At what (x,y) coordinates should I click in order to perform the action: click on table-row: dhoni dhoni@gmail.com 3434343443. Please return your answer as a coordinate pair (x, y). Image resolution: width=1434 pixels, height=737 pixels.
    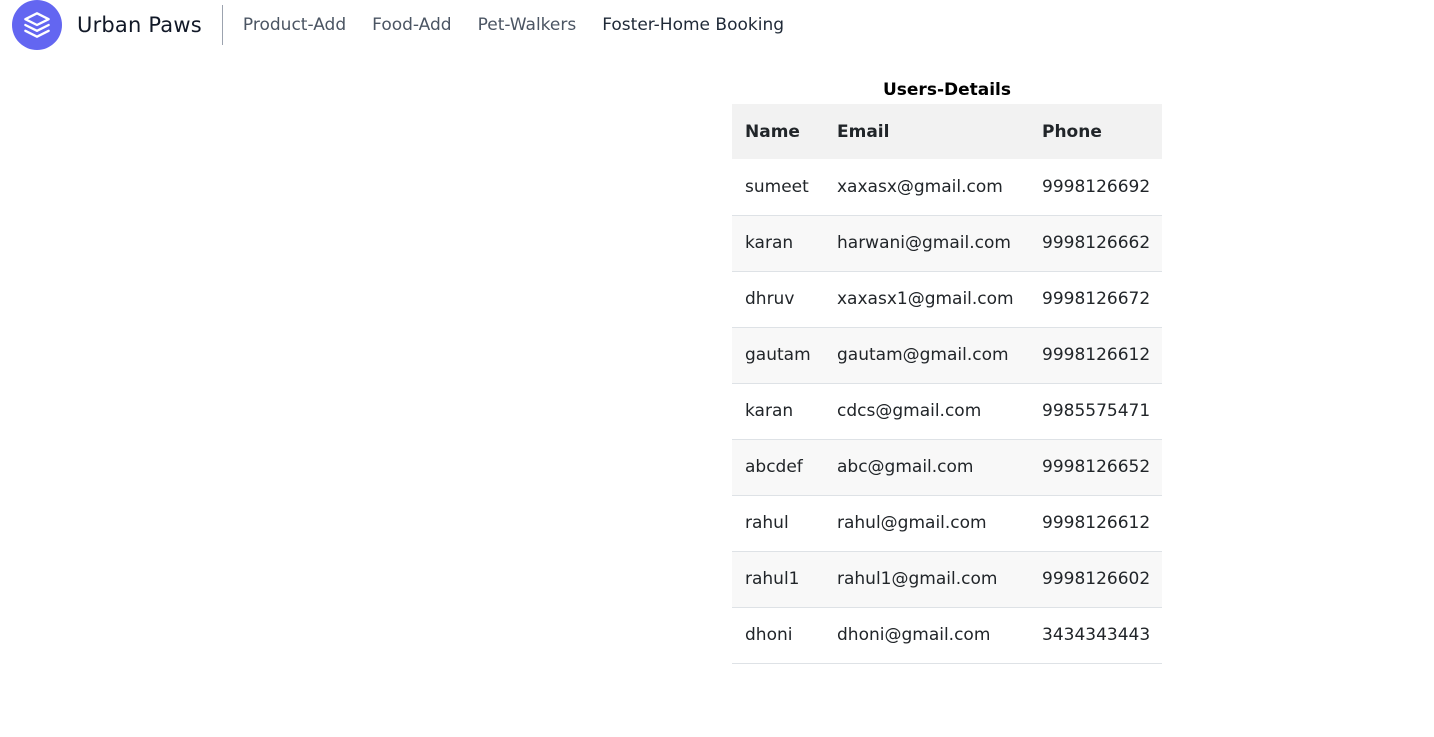
    Looking at the image, I should click on (947, 635).